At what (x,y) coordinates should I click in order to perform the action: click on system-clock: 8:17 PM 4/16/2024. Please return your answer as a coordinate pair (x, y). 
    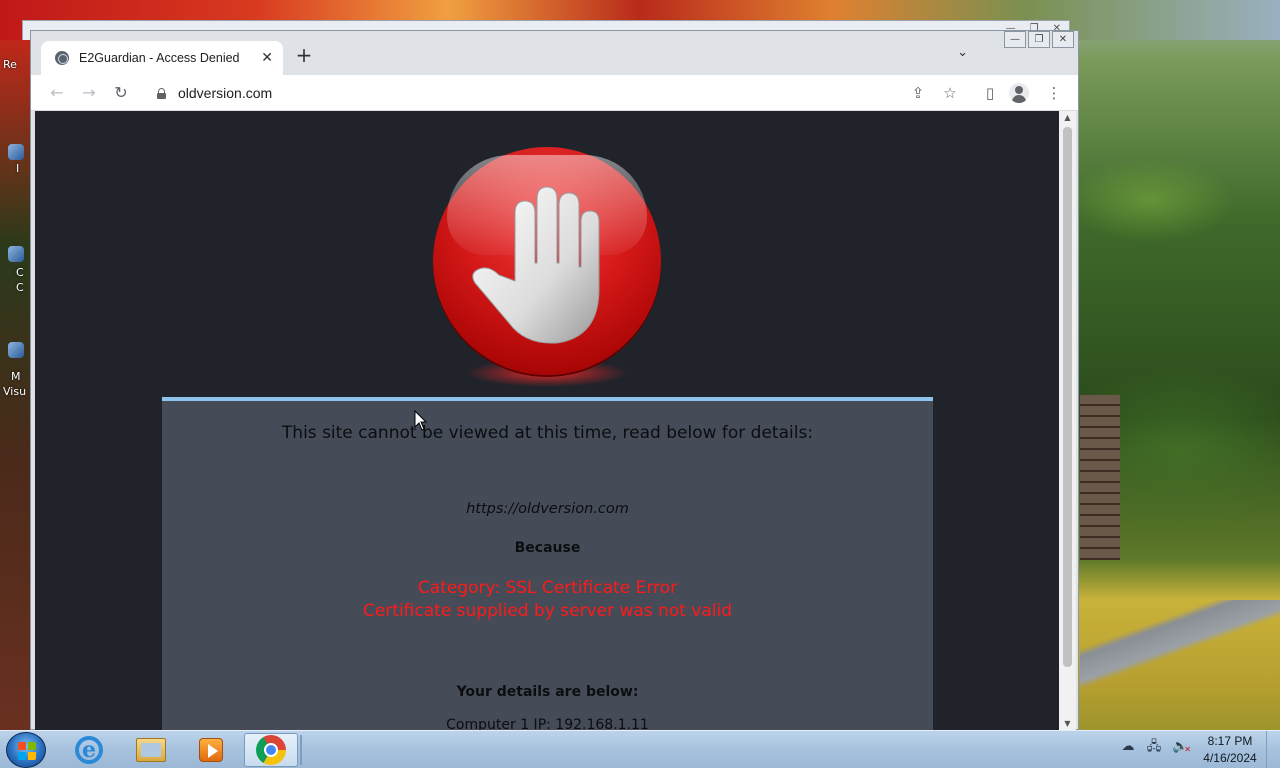
    Looking at the image, I should click on (1230, 750).